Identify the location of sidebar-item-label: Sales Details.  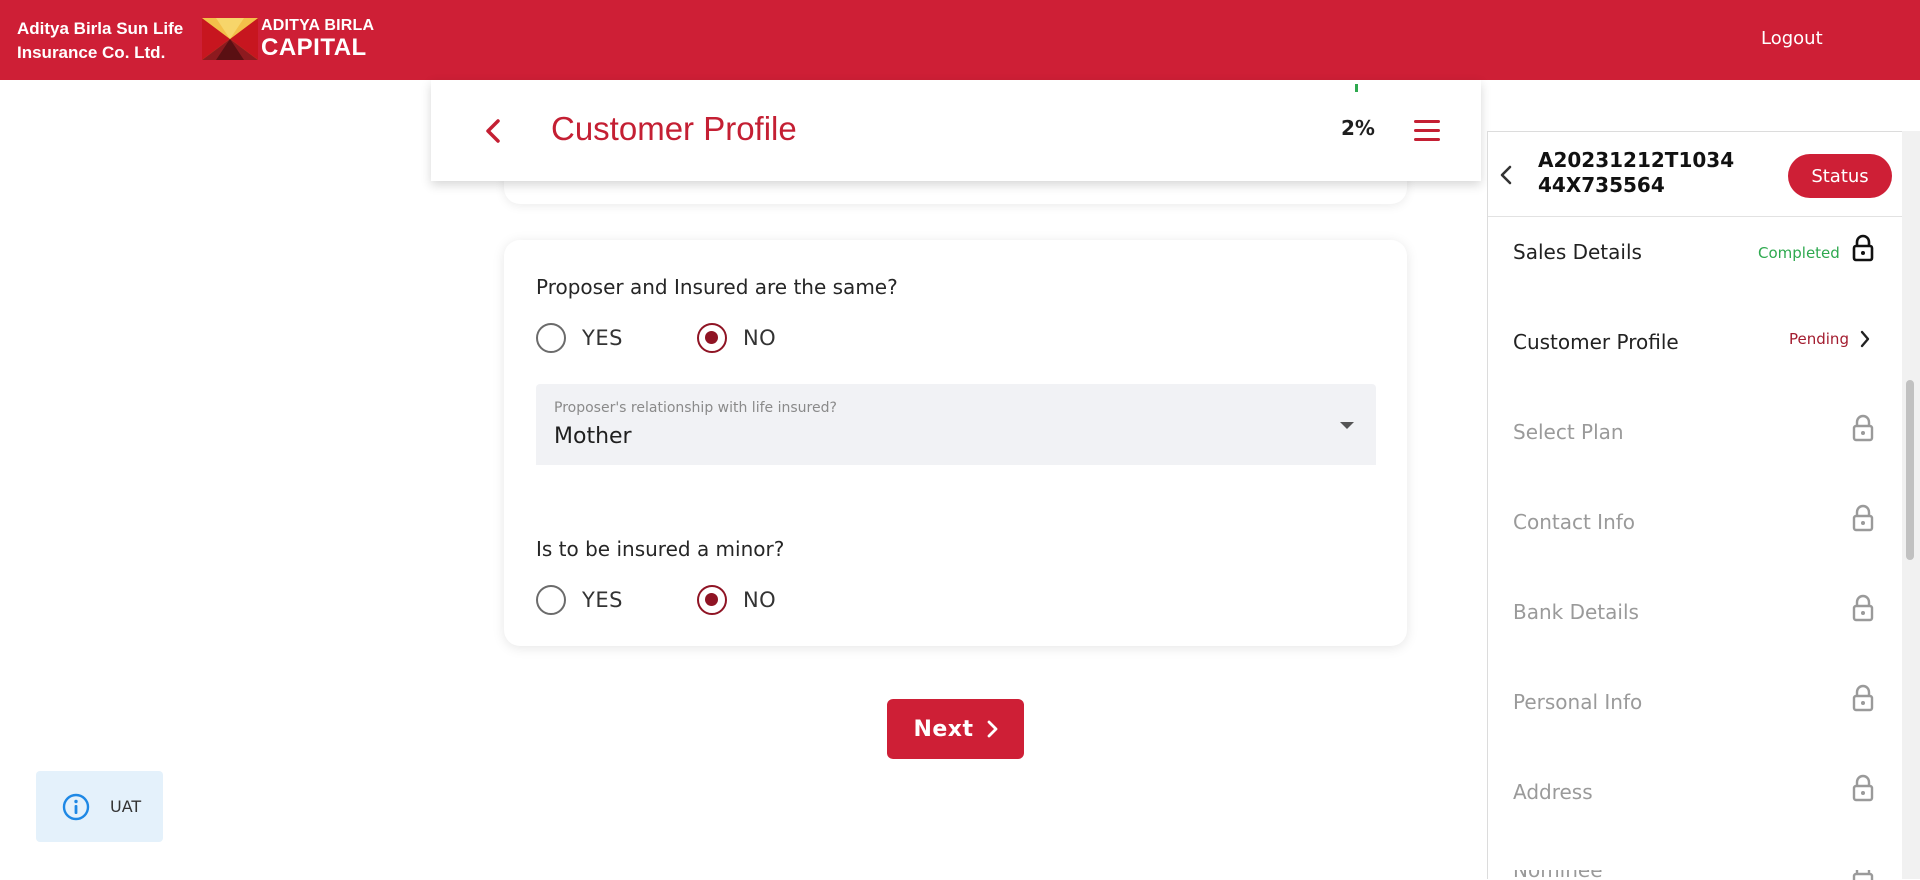
(1577, 252).